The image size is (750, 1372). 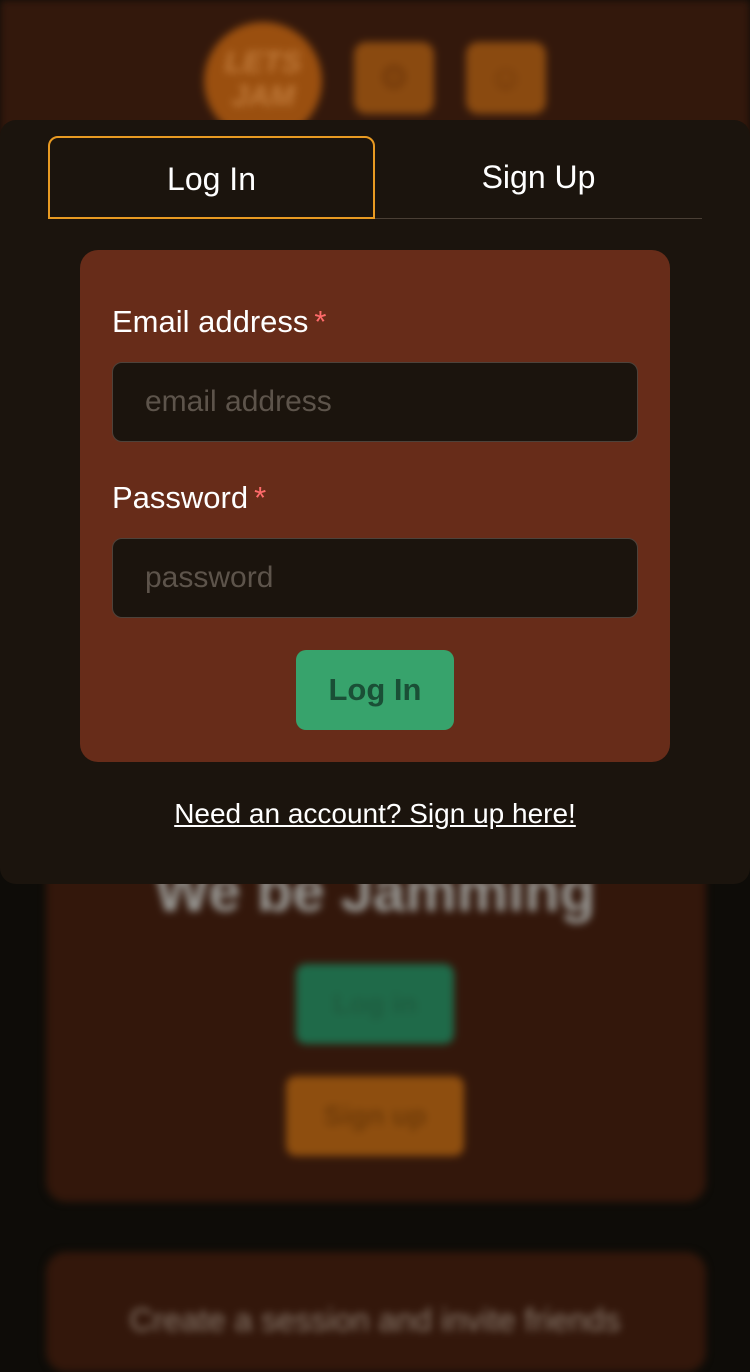 What do you see at coordinates (506, 78) in the screenshot?
I see `user-icon: ☺` at bounding box center [506, 78].